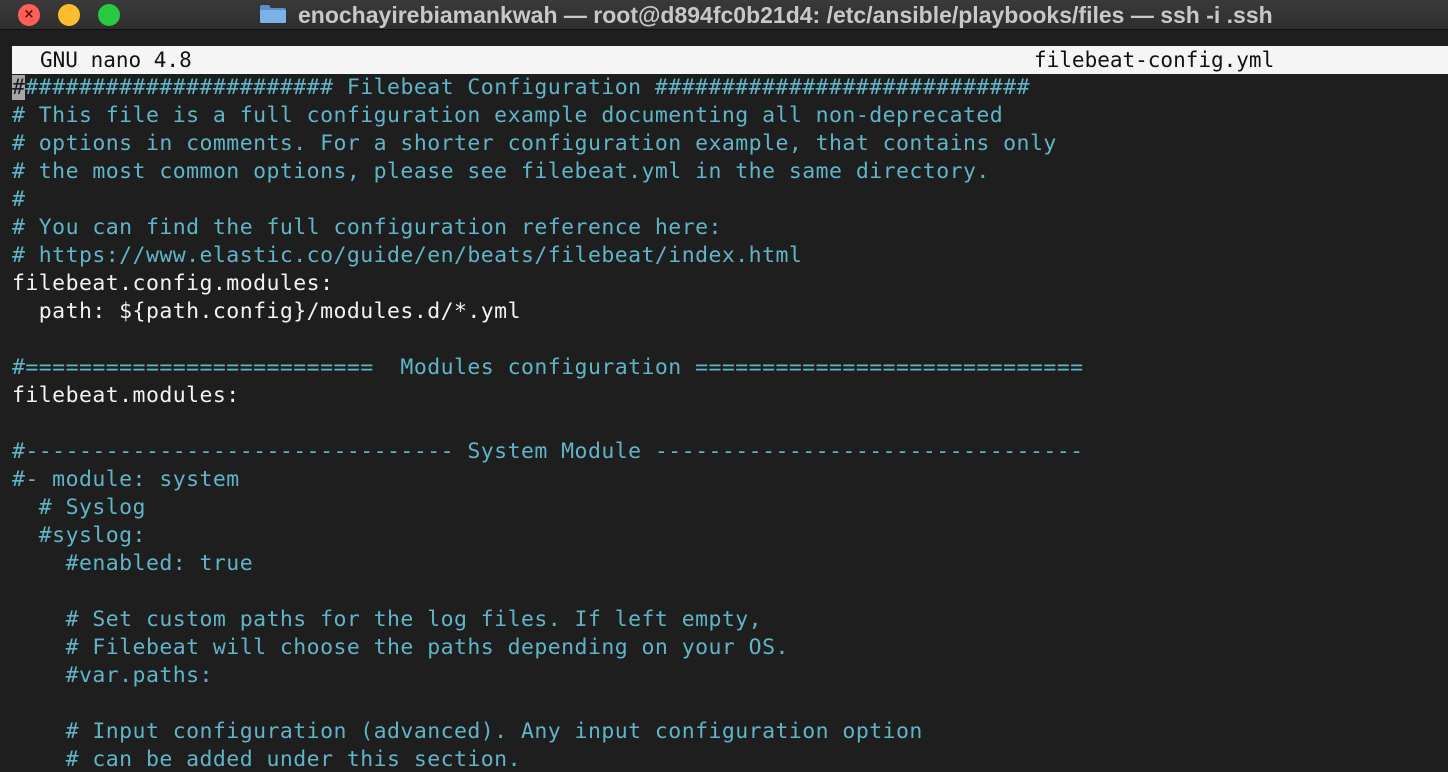  What do you see at coordinates (19, 87) in the screenshot?
I see `text-cursor: #` at bounding box center [19, 87].